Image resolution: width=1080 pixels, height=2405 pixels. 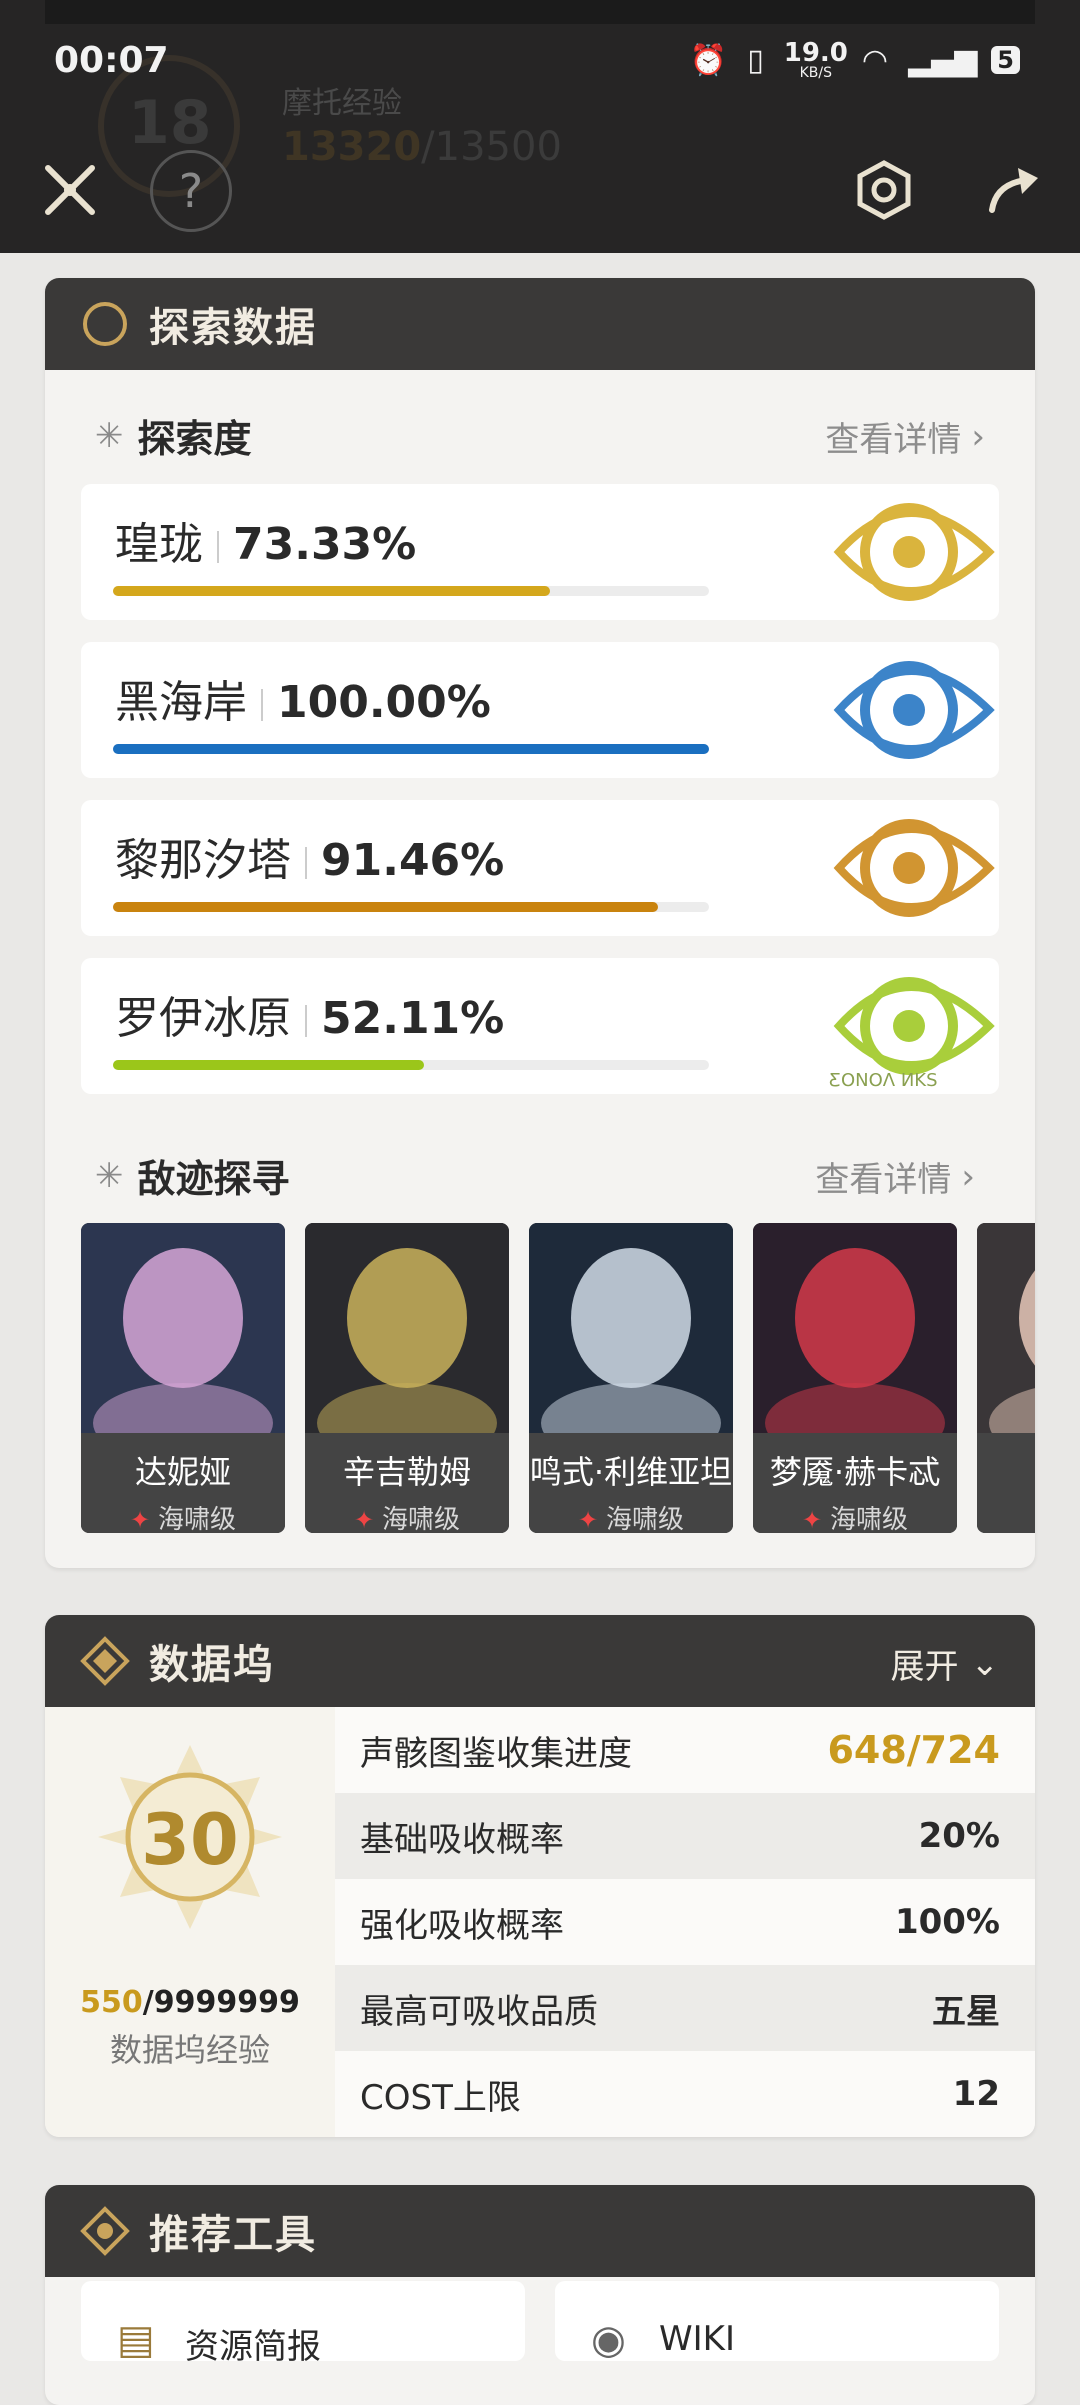 I want to click on brief-icon: ▤, so click(x=136, y=2340).